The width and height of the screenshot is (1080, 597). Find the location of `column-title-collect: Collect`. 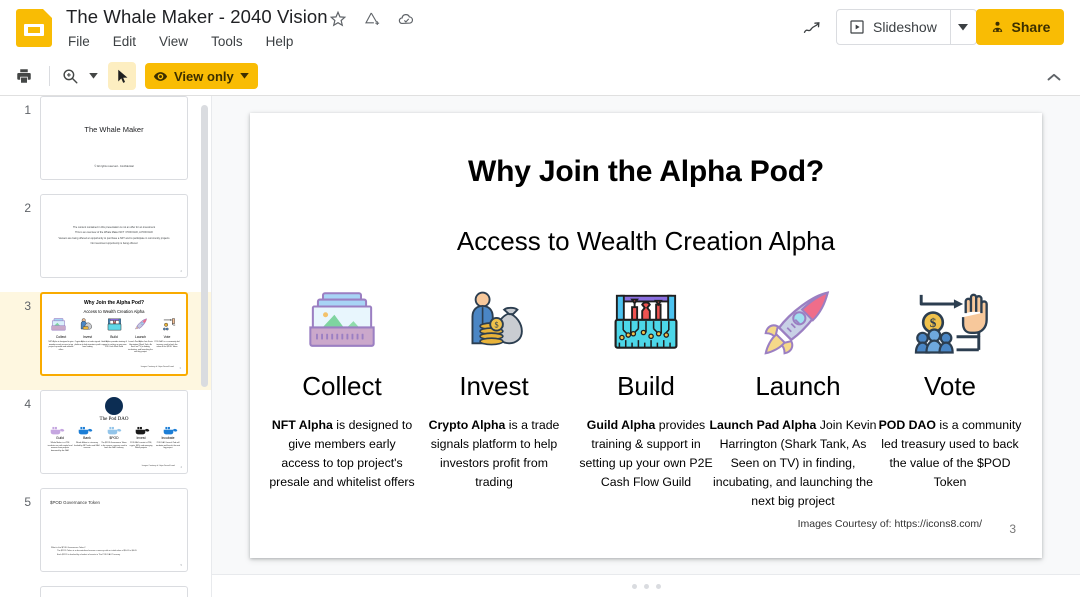

column-title-collect: Collect is located at coordinates (342, 386).